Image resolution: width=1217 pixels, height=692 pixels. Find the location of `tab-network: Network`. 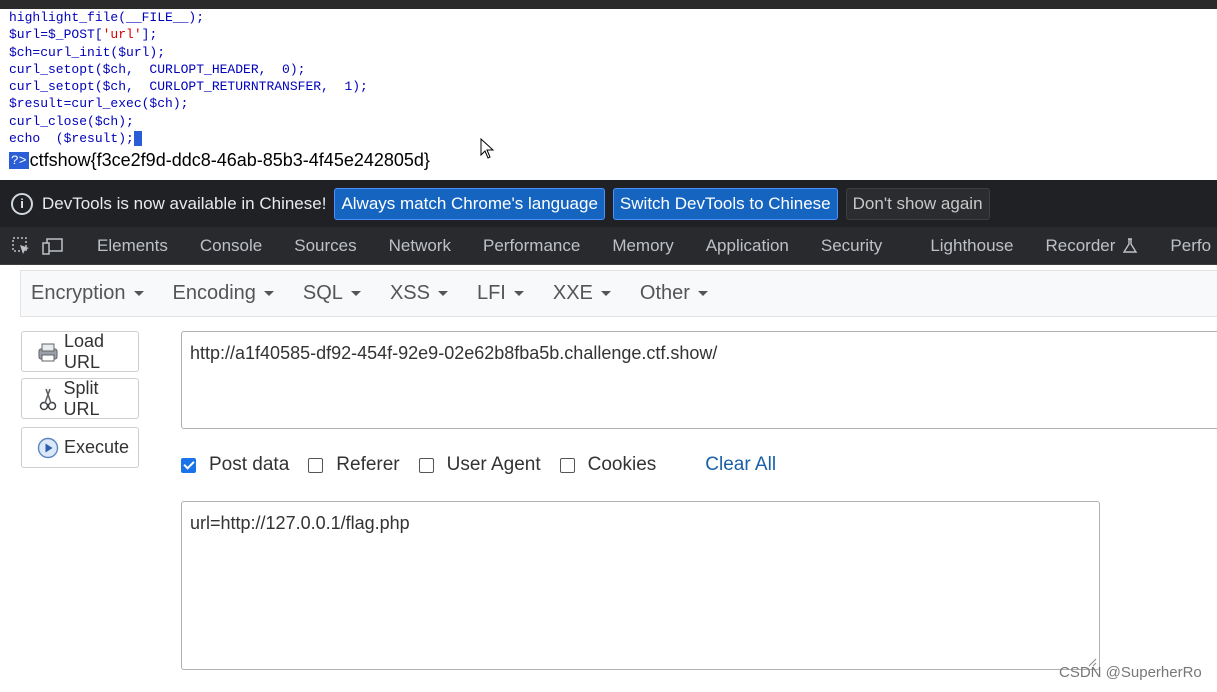

tab-network: Network is located at coordinates (420, 246).